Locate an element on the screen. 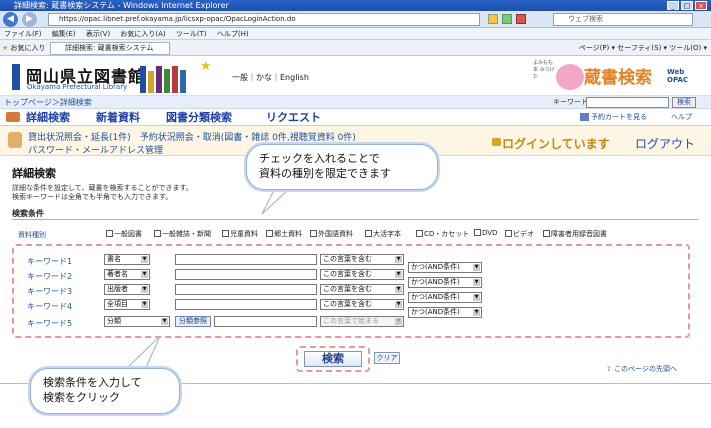  callout-top-line2: 資料の種別を限定できます is located at coordinates (325, 173).